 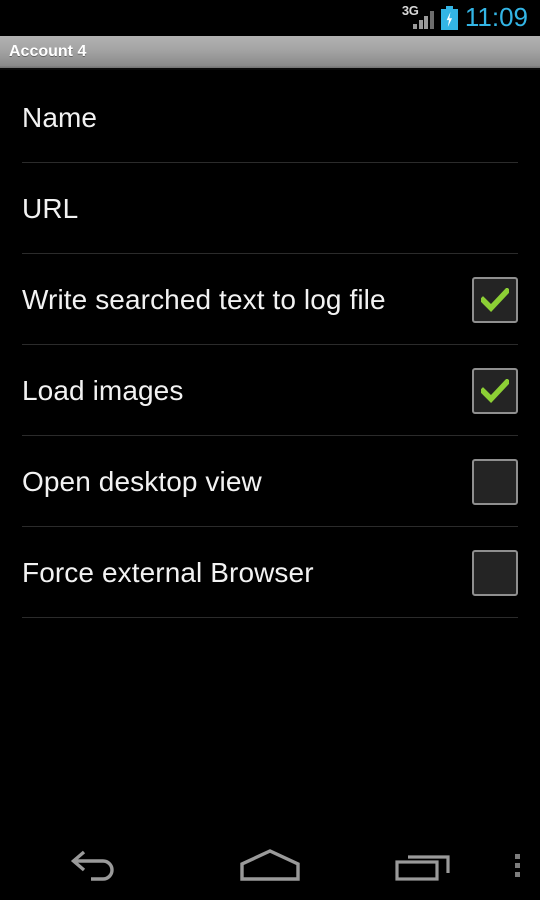 What do you see at coordinates (48, 51) in the screenshot?
I see `page-title: Account 4` at bounding box center [48, 51].